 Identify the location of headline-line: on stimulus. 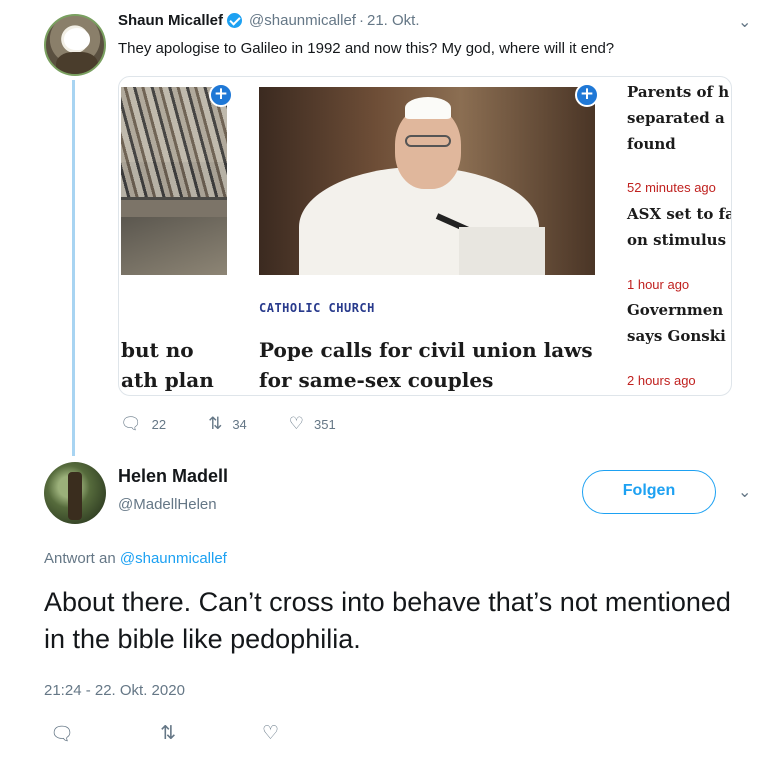
(677, 240).